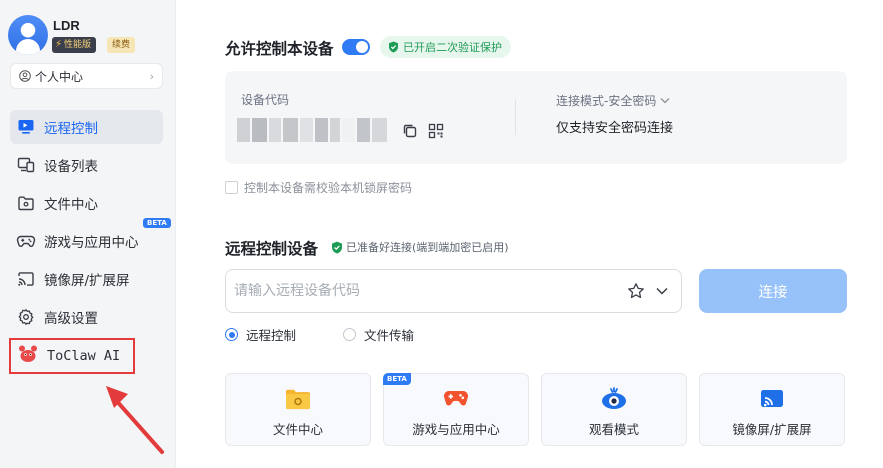  I want to click on ready-status: 已准备好连接(端到端加密已启用), so click(420, 247).